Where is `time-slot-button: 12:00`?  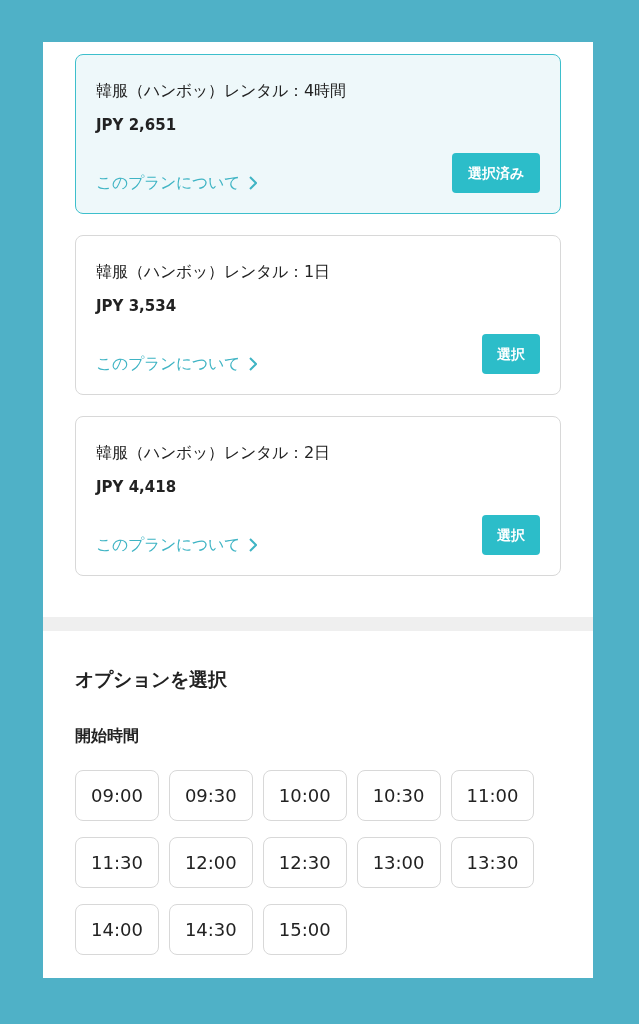 time-slot-button: 12:00 is located at coordinates (210, 862).